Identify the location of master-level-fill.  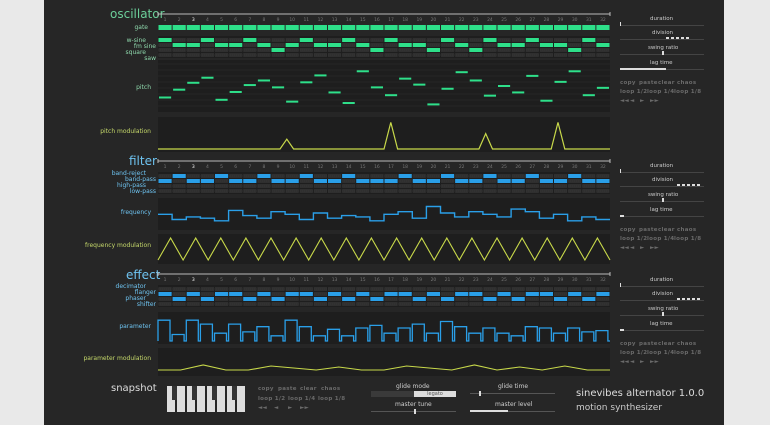
(489, 411).